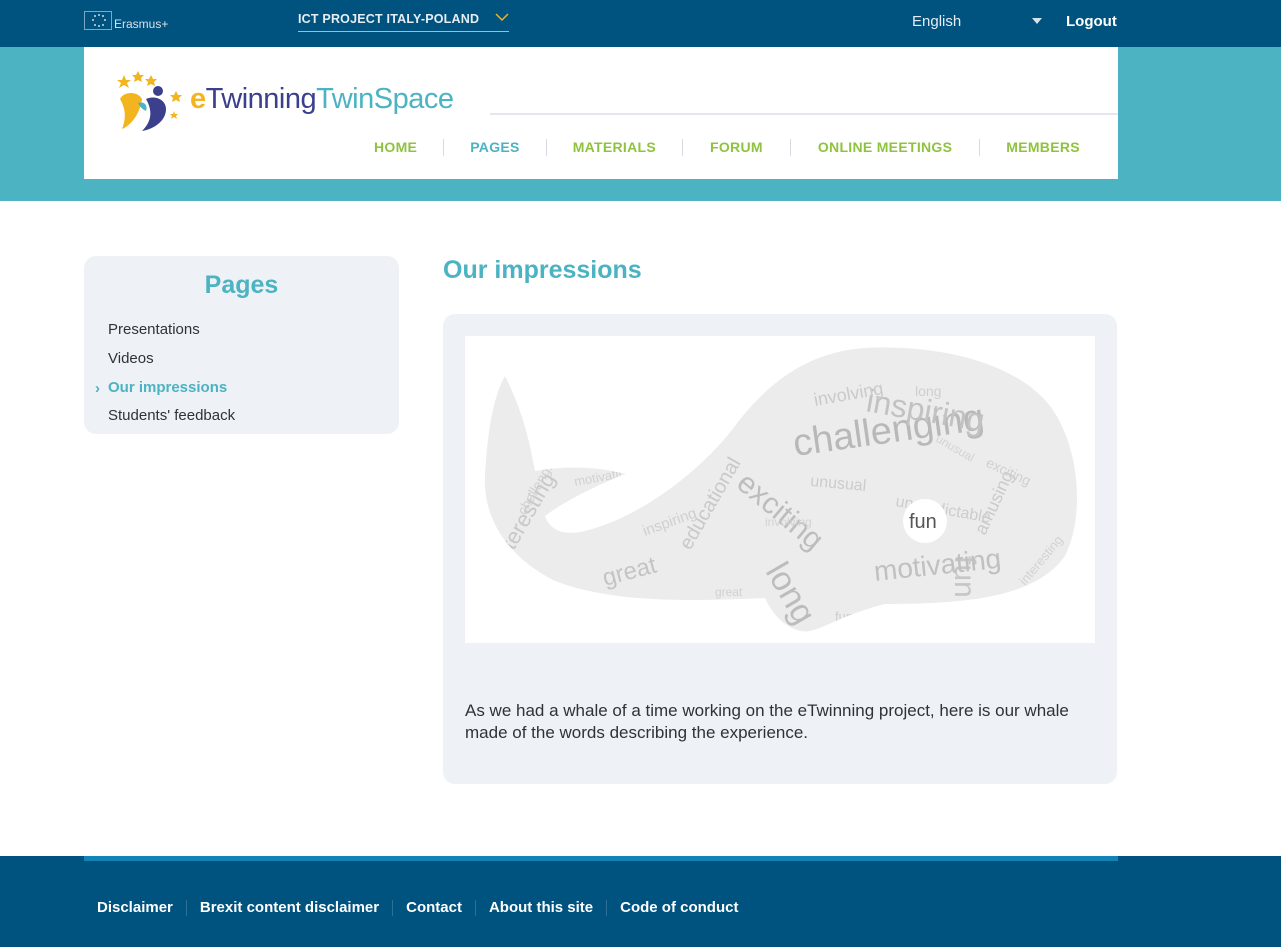 The height and width of the screenshot is (947, 1281). Describe the element at coordinates (502, 17) in the screenshot. I see `chevron-down-icon` at that location.